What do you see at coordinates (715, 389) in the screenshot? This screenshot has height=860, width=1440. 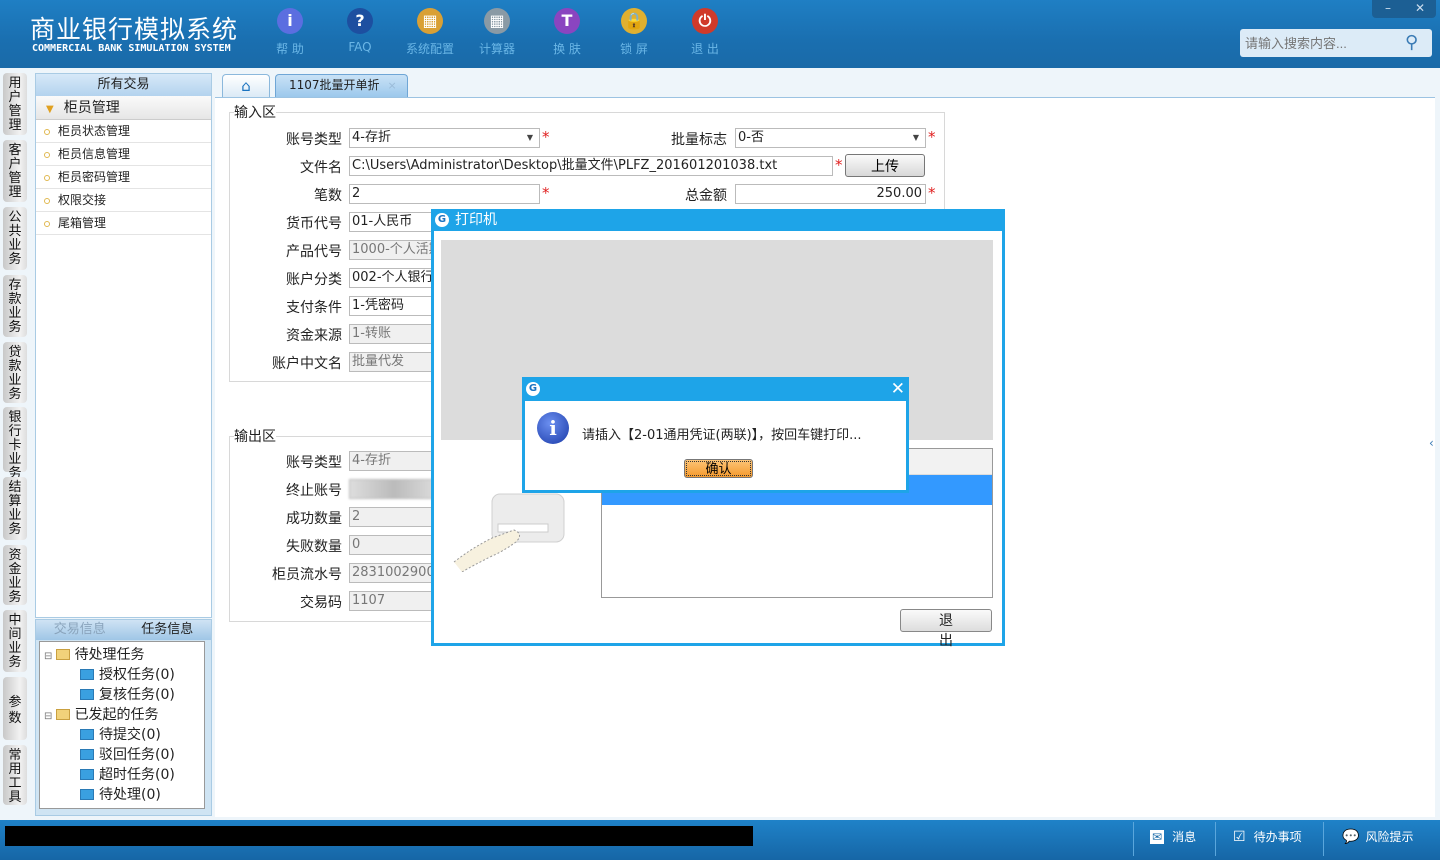 I see `alert-title-bar: G ✕` at bounding box center [715, 389].